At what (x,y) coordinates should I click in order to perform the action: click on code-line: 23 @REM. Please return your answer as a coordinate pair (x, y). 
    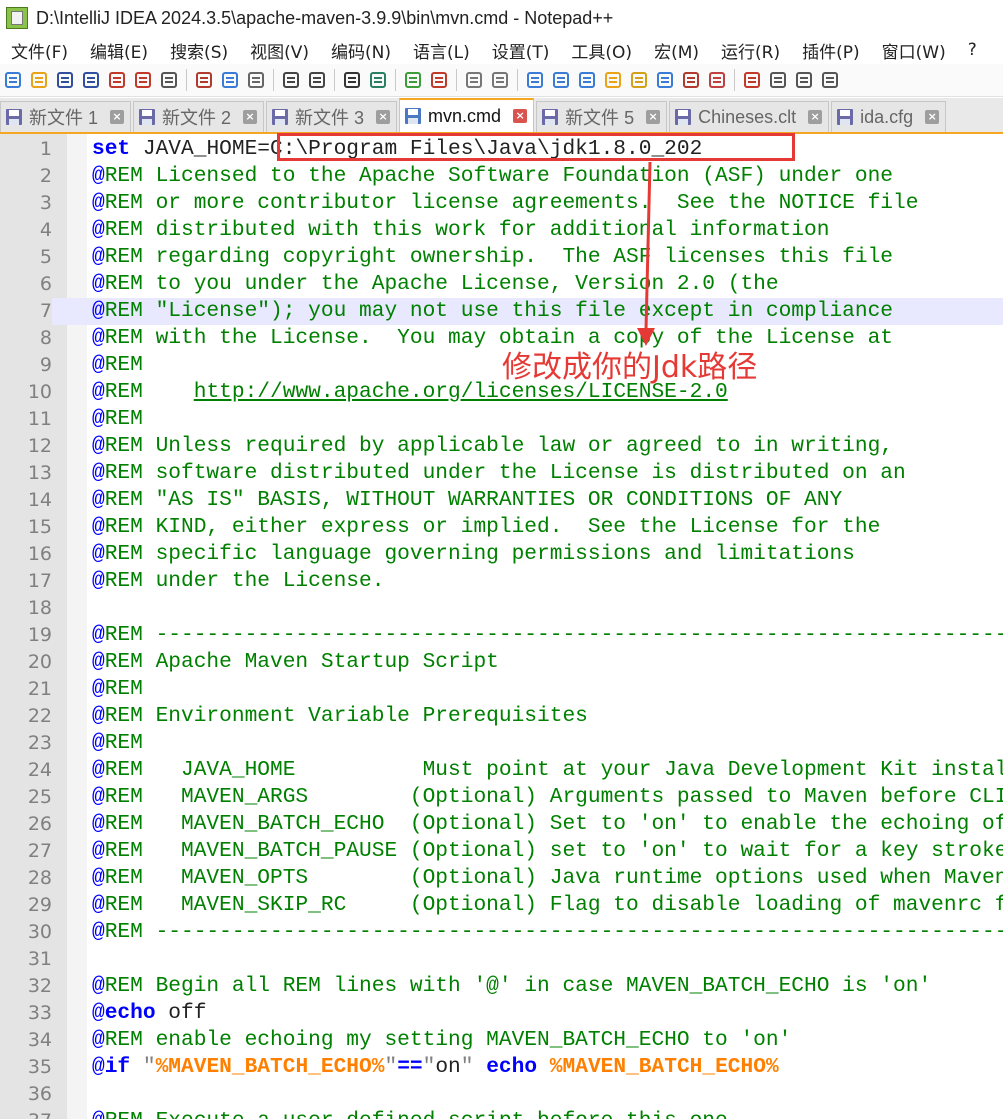
    Looking at the image, I should click on (501, 743).